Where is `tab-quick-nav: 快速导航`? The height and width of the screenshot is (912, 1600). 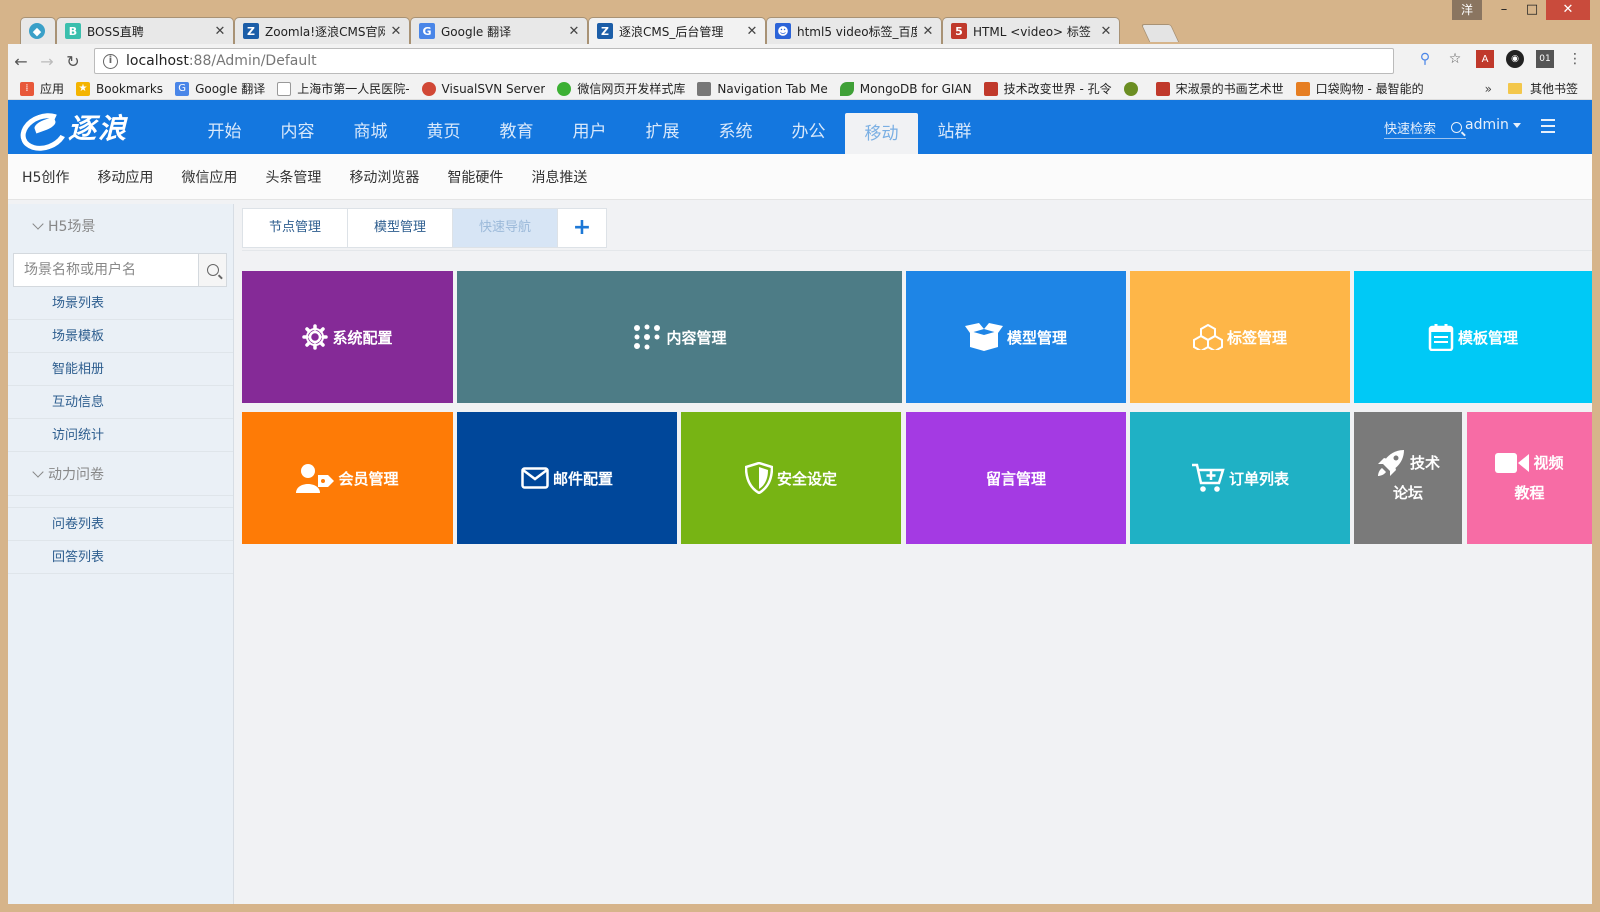 tab-quick-nav: 快速导航 is located at coordinates (505, 228).